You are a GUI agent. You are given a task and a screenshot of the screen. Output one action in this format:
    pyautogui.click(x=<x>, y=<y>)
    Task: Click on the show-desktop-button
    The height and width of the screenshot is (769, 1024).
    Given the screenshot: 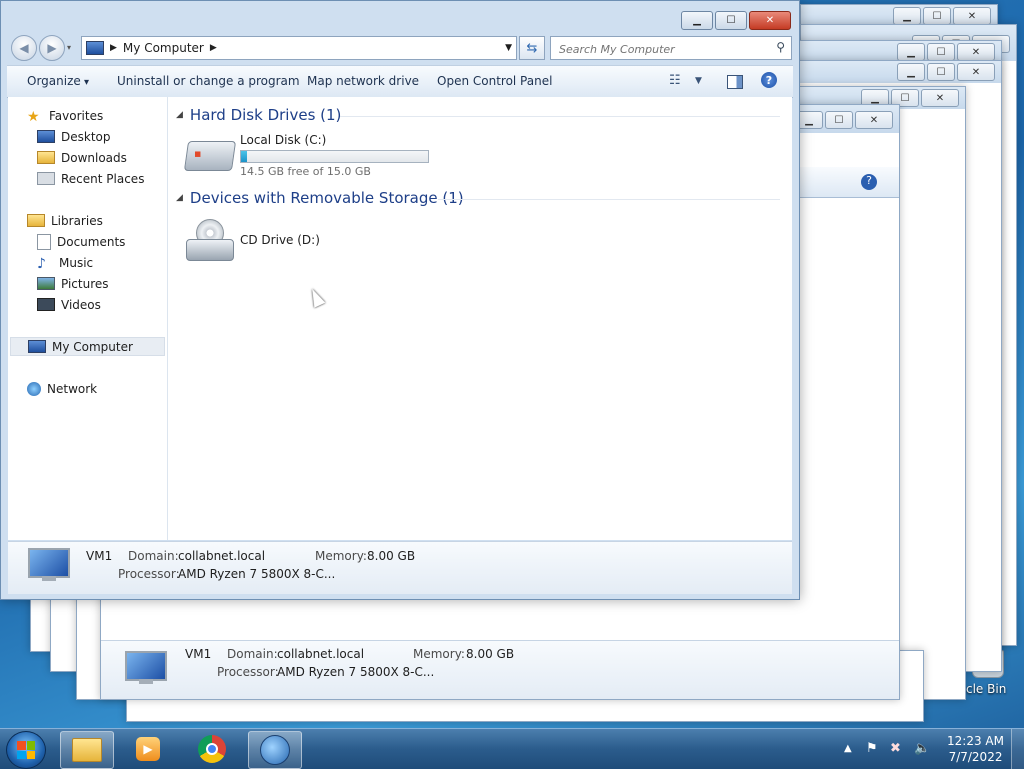 What is the action you would take?
    pyautogui.click(x=1017, y=749)
    